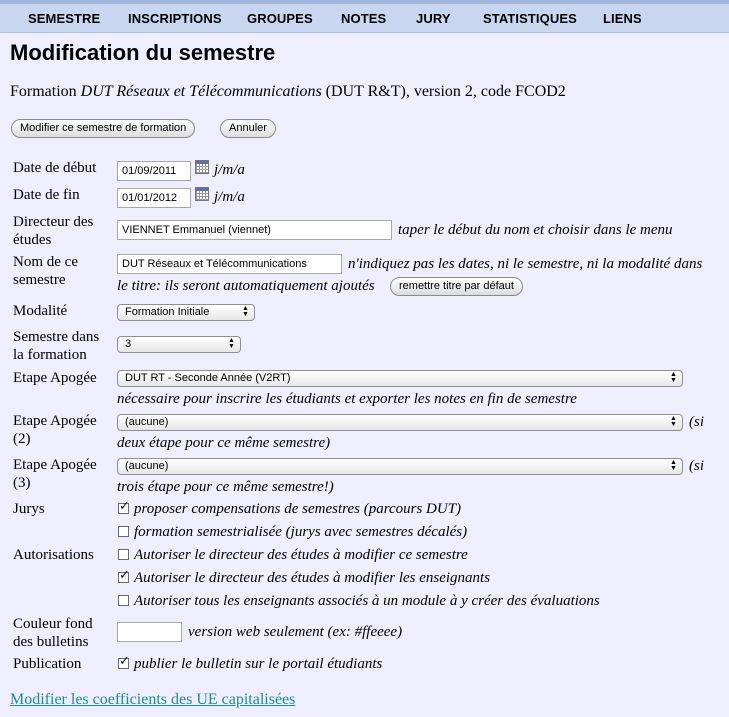 Image resolution: width=729 pixels, height=717 pixels. I want to click on cancel-button: Annuler, so click(248, 128).